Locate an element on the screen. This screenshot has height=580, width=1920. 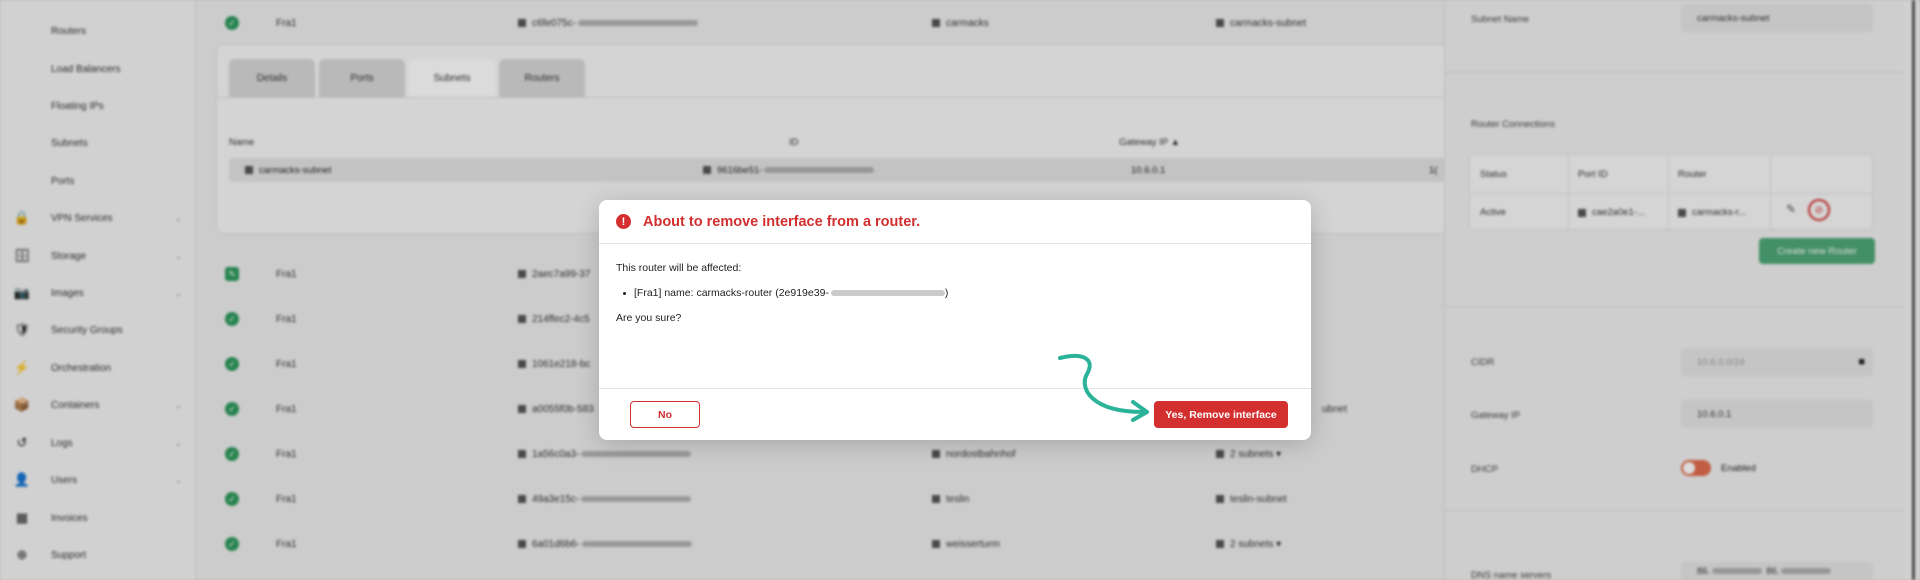
yes-remove-interface-button: Yes, Remove interface is located at coordinates (1221, 414).